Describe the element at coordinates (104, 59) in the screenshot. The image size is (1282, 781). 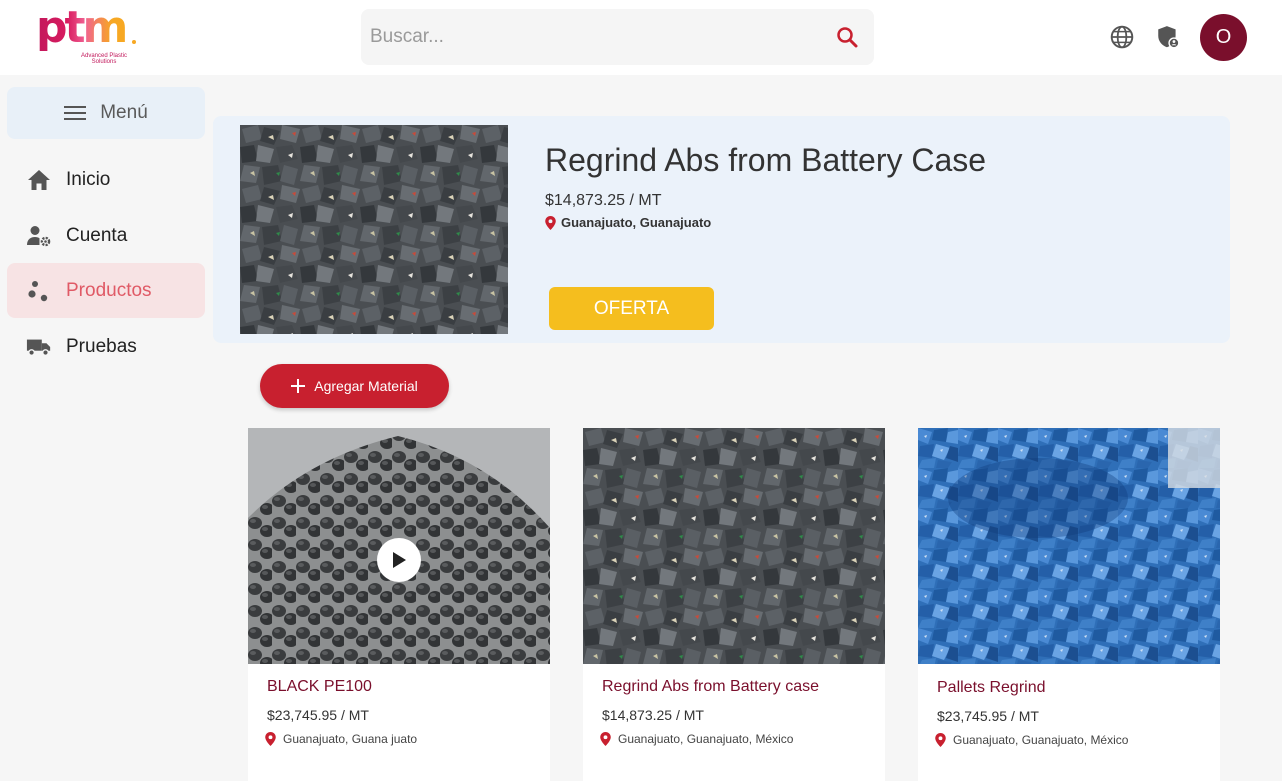
I see `logo-tagline: Advanced Plastic Solutions` at that location.